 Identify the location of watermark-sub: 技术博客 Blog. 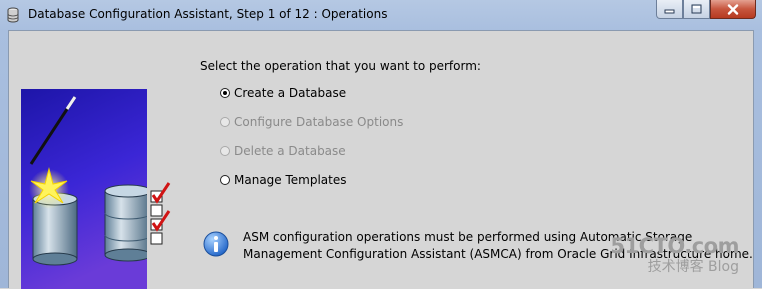
(693, 267).